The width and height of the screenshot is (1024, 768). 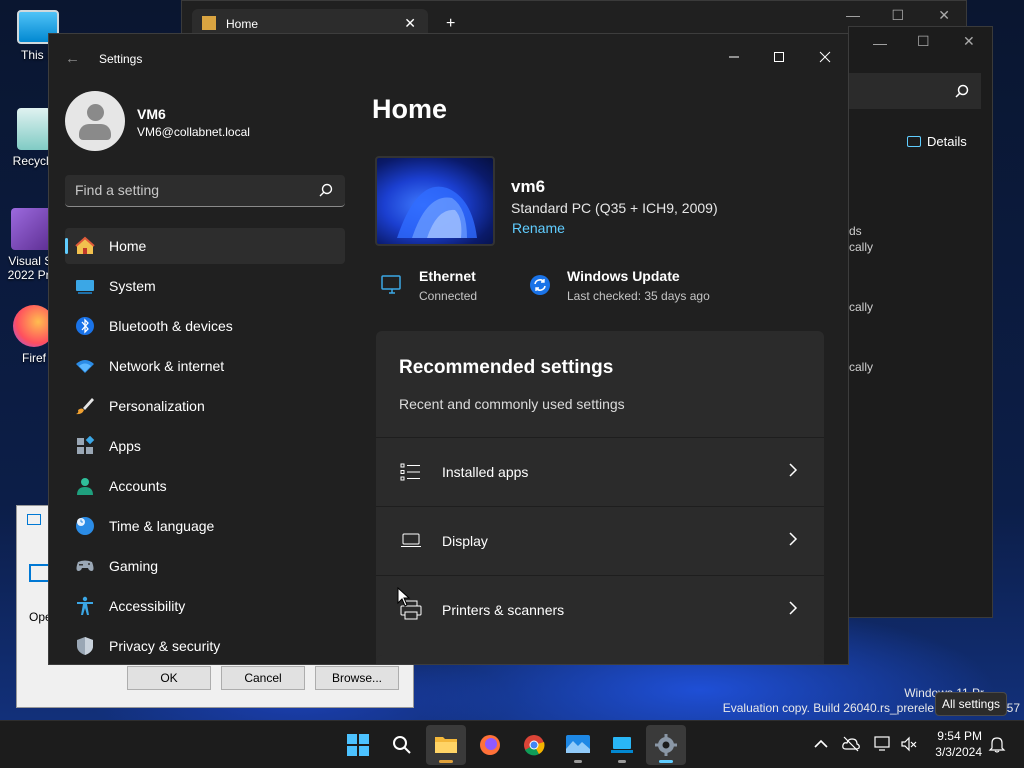 I want to click on maximize-button, so click(x=779, y=58).